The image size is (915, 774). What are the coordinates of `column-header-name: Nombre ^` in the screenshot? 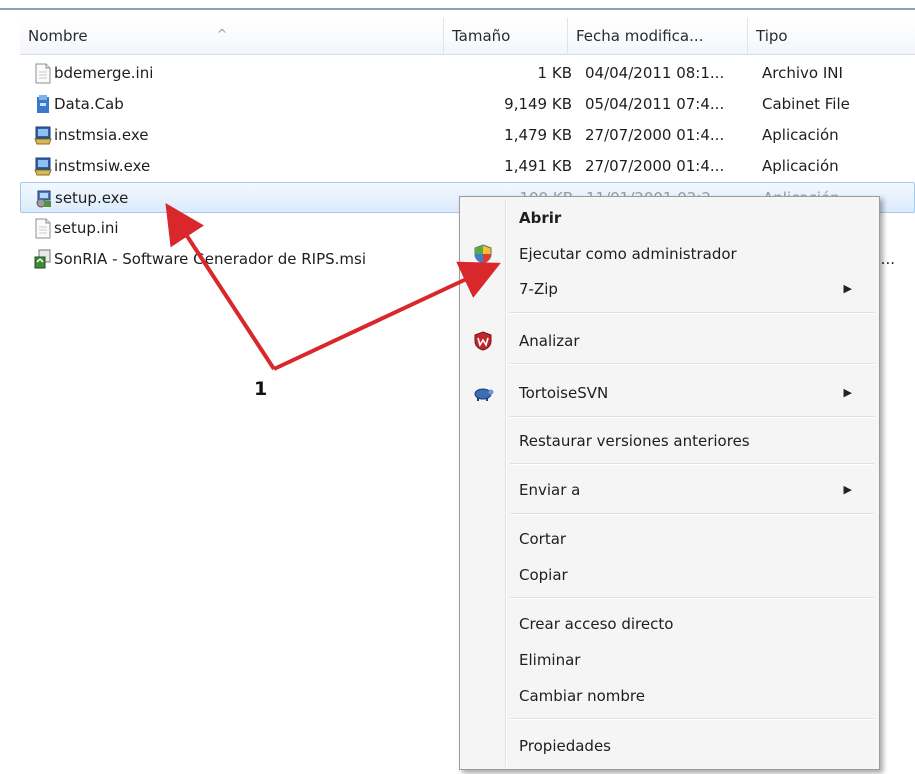 It's located at (232, 36).